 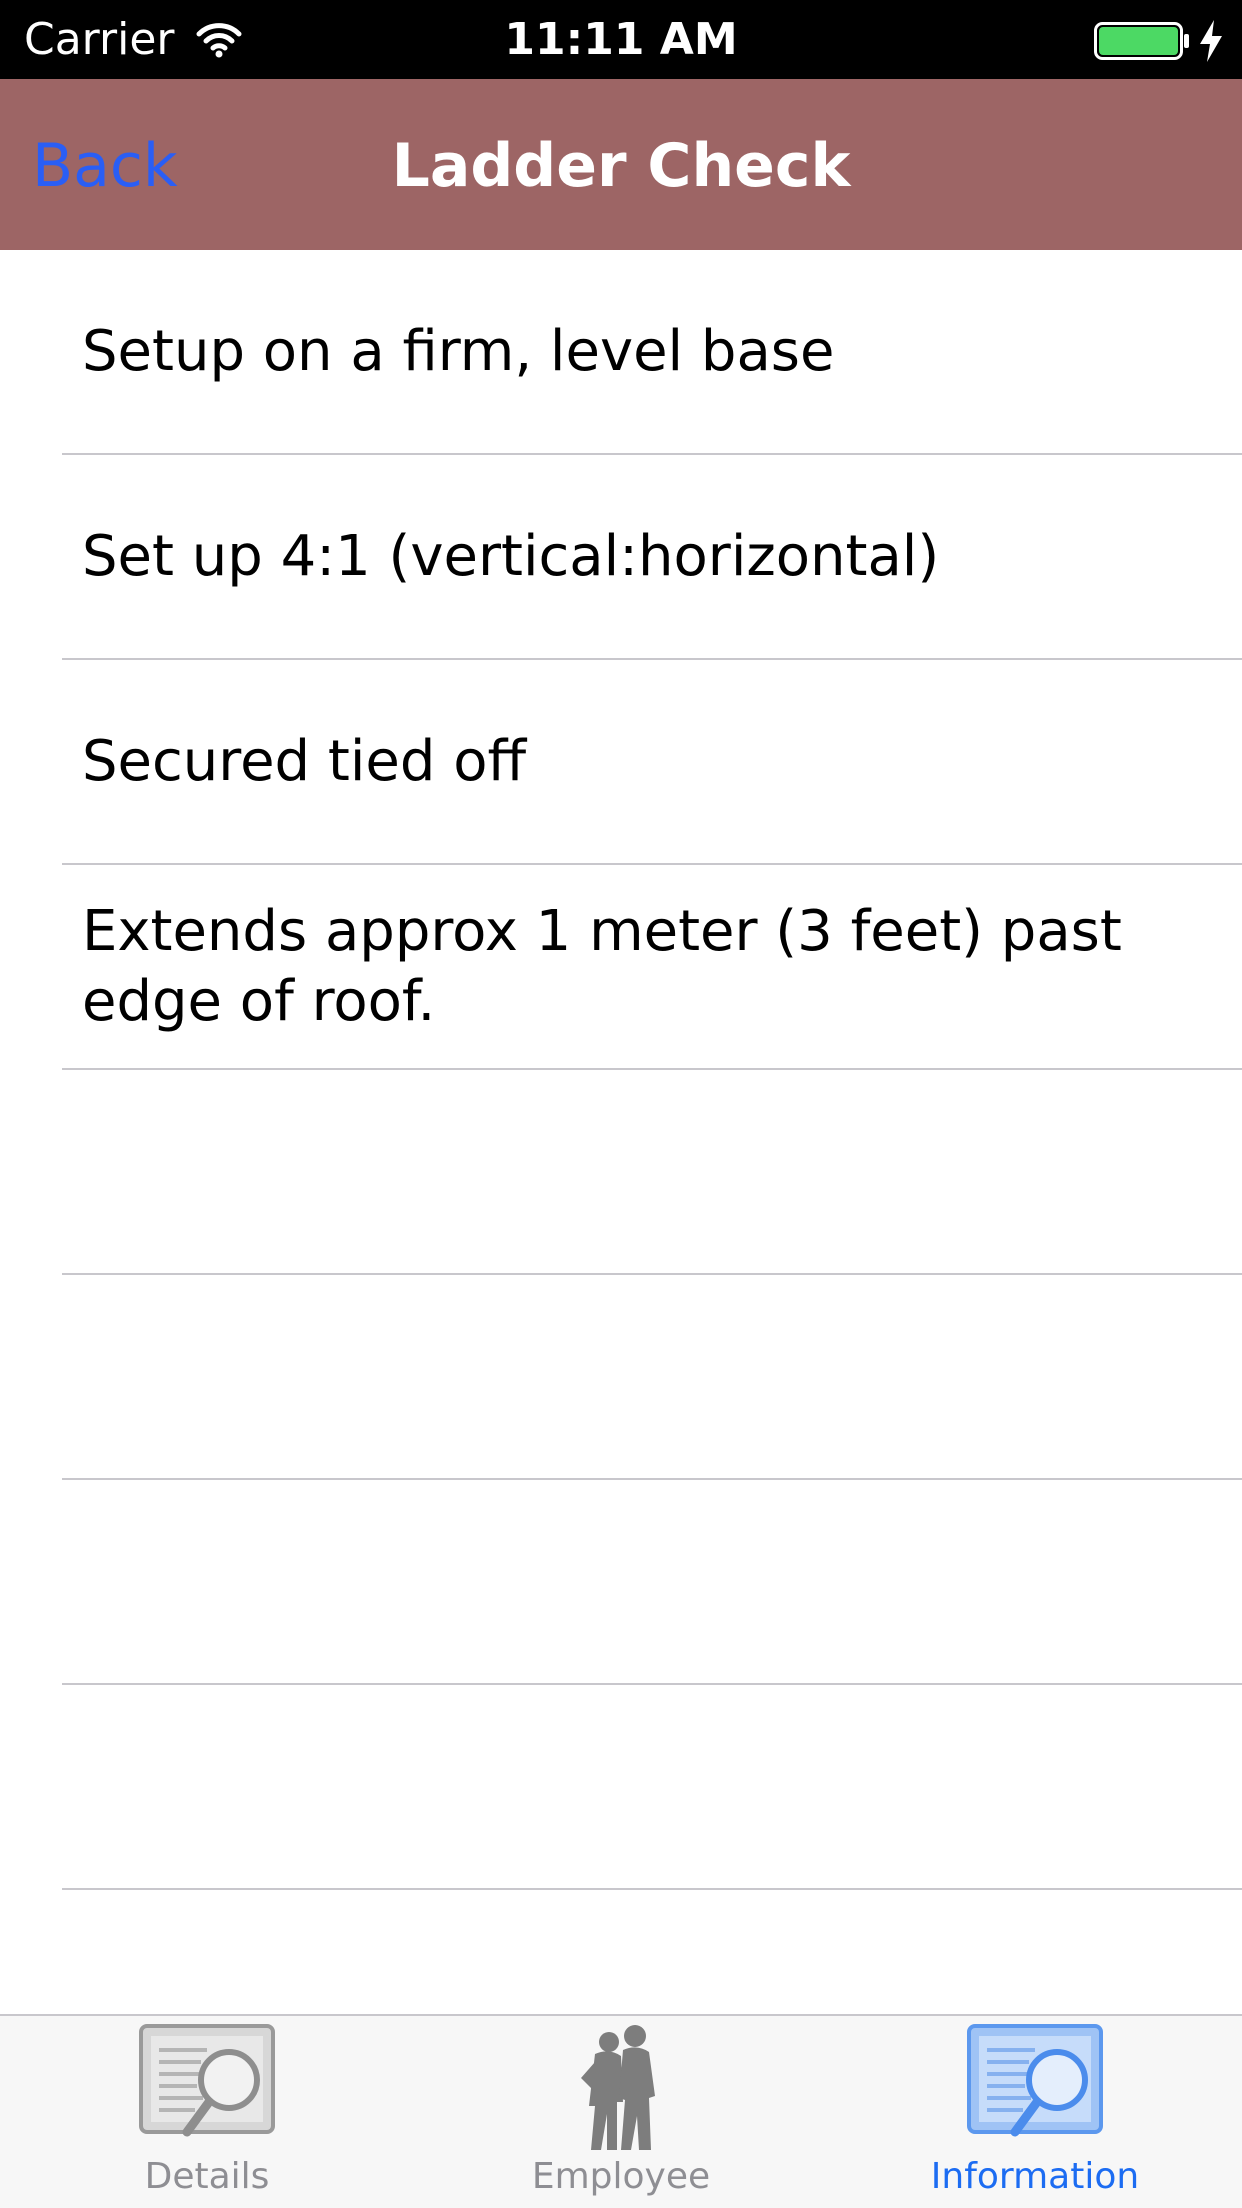 What do you see at coordinates (618, 2087) in the screenshot?
I see `workers-silhouette-icon` at bounding box center [618, 2087].